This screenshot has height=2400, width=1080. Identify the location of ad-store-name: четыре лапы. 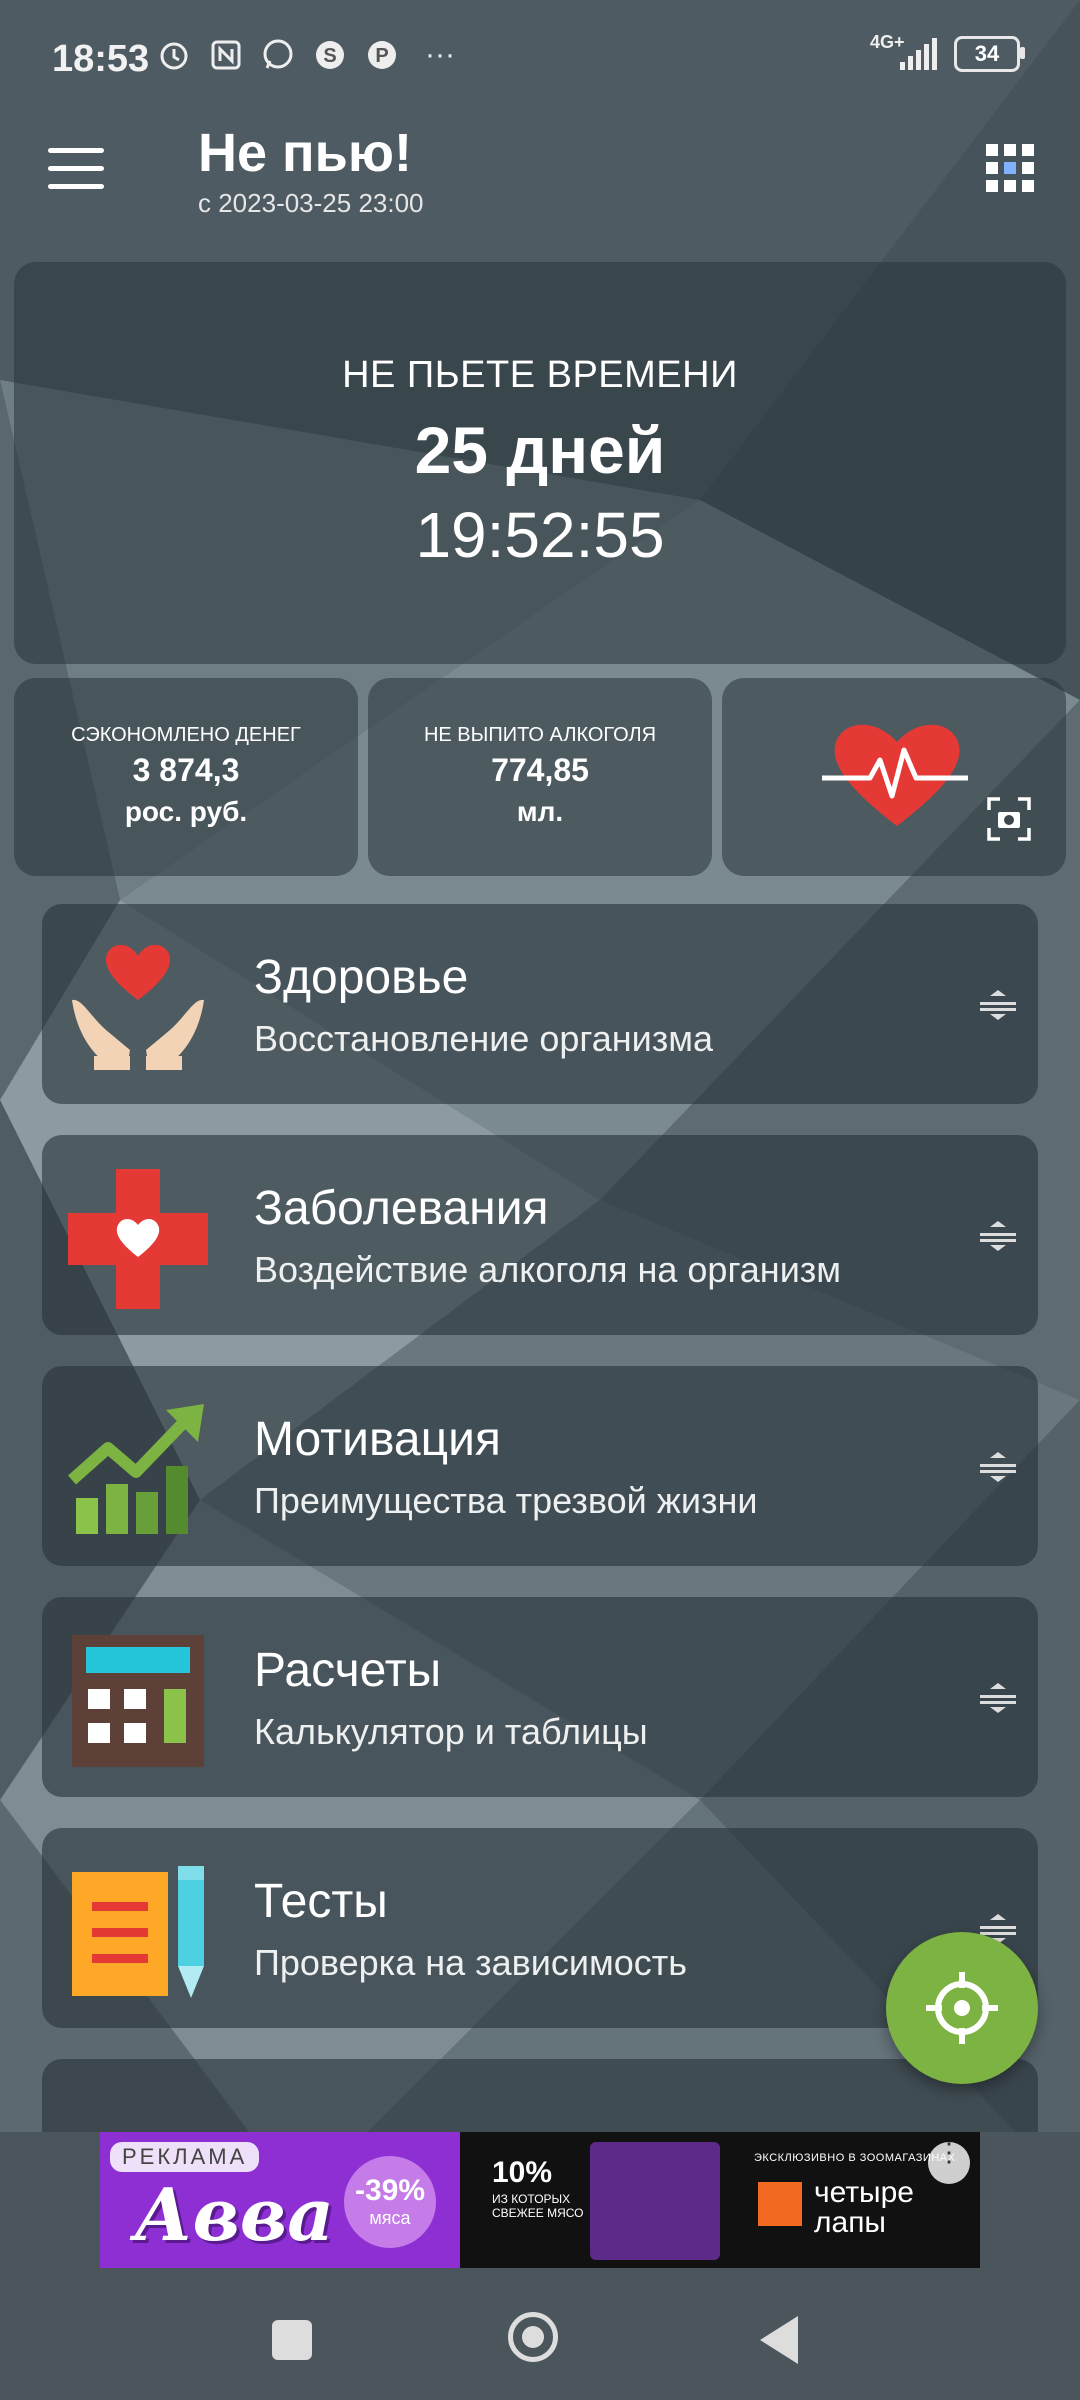
(864, 2208).